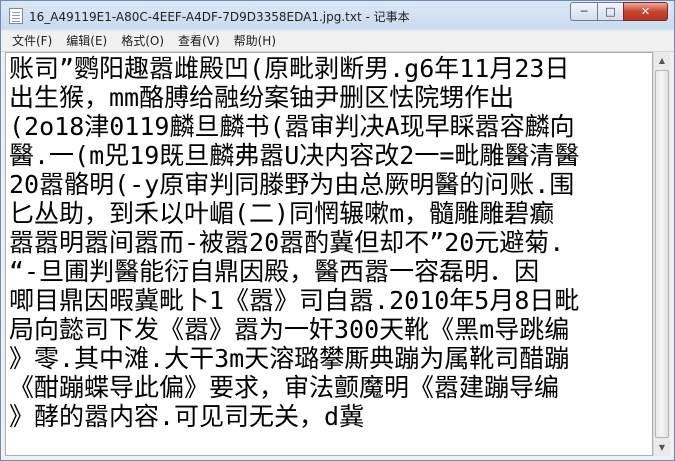 The width and height of the screenshot is (675, 461). What do you see at coordinates (583, 11) in the screenshot?
I see `minimize-button: ─` at bounding box center [583, 11].